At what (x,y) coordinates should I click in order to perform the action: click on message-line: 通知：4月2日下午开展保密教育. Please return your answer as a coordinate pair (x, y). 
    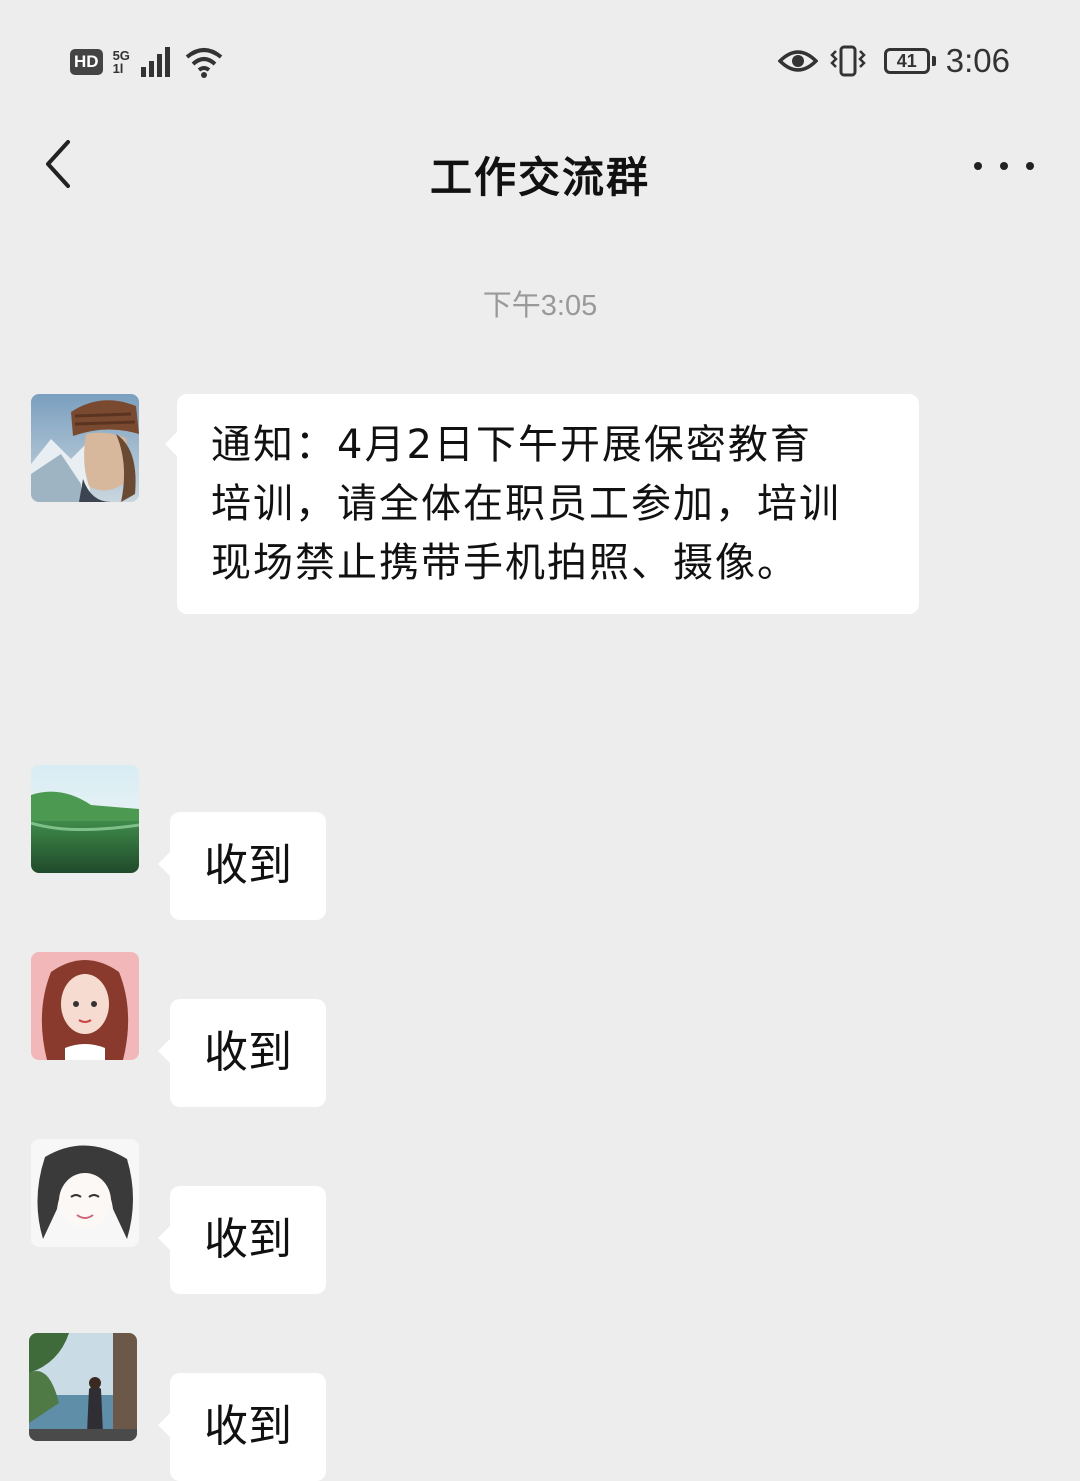
    Looking at the image, I should click on (511, 445).